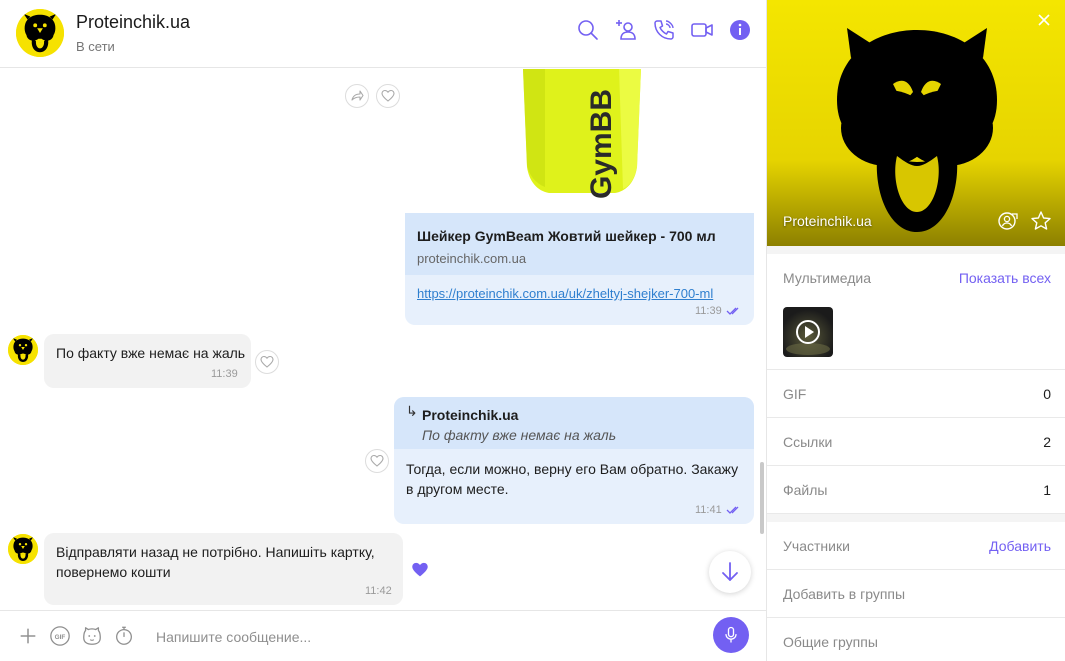  What do you see at coordinates (916, 394) in the screenshot?
I see `gif-row: GIF 0` at bounding box center [916, 394].